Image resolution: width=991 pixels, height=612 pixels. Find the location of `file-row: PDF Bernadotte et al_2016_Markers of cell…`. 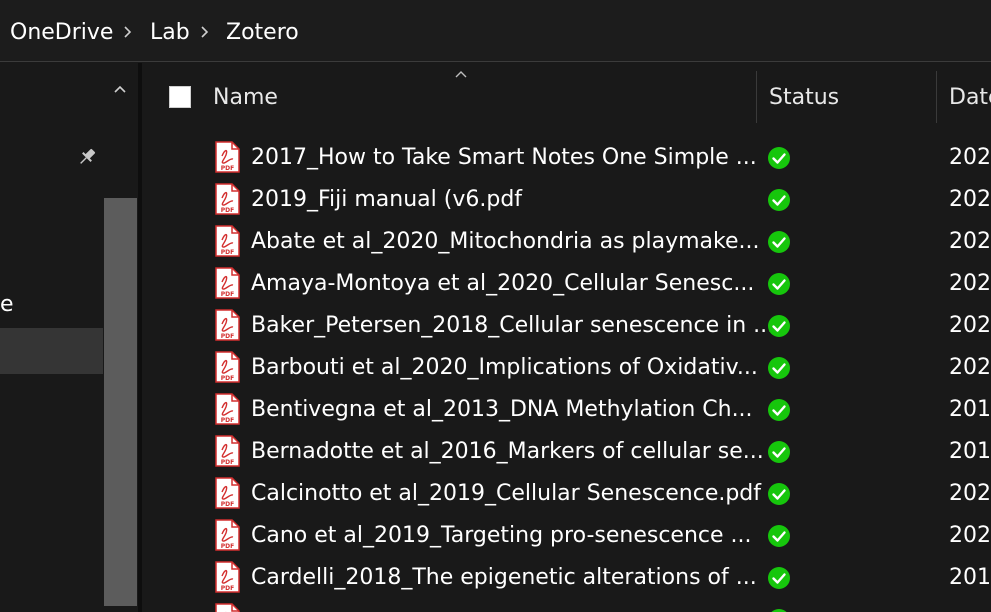

file-row: PDF Bernadotte et al_2016_Markers of cell… is located at coordinates (566, 452).